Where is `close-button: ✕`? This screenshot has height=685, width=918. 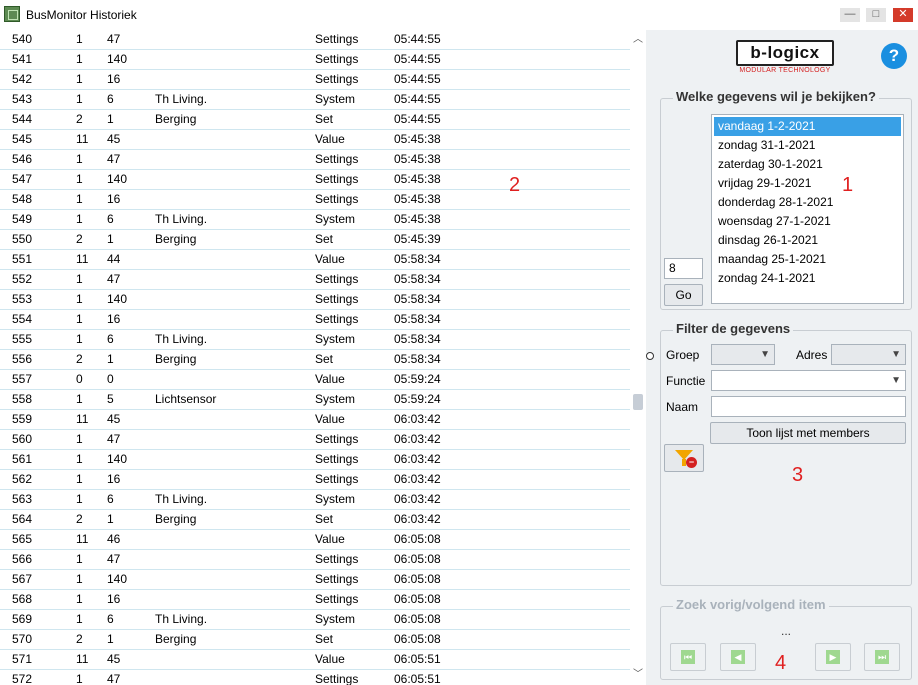
close-button: ✕ is located at coordinates (903, 15).